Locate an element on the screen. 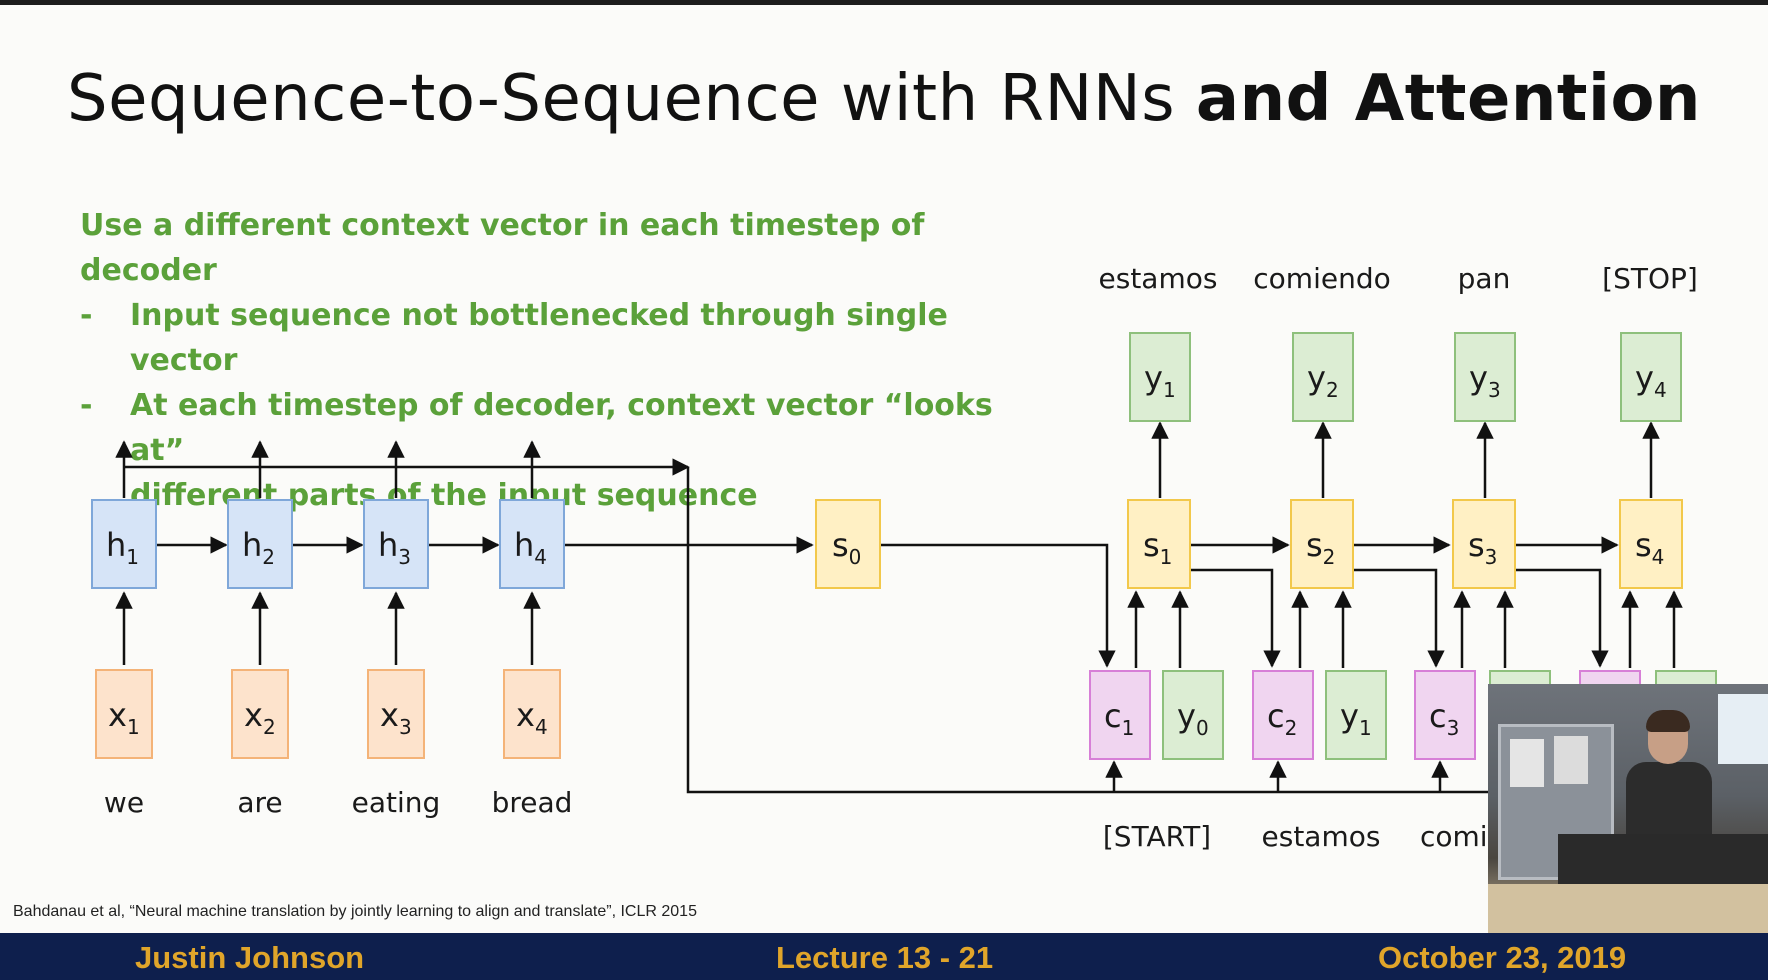 The width and height of the screenshot is (1768, 980). speaker-hair is located at coordinates (1668, 721).